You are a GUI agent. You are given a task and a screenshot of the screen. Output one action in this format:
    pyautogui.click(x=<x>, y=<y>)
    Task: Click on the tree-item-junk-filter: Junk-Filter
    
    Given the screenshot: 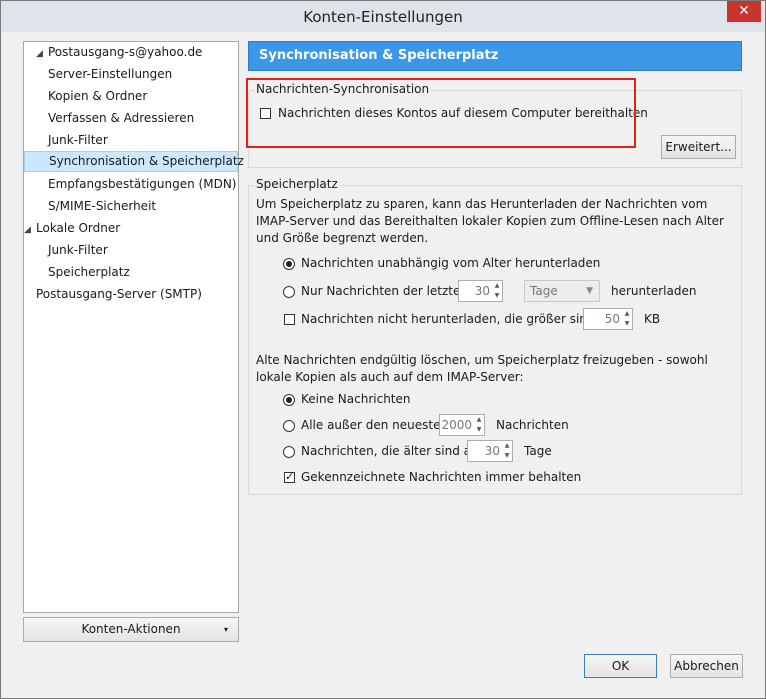 What is the action you would take?
    pyautogui.click(x=143, y=140)
    